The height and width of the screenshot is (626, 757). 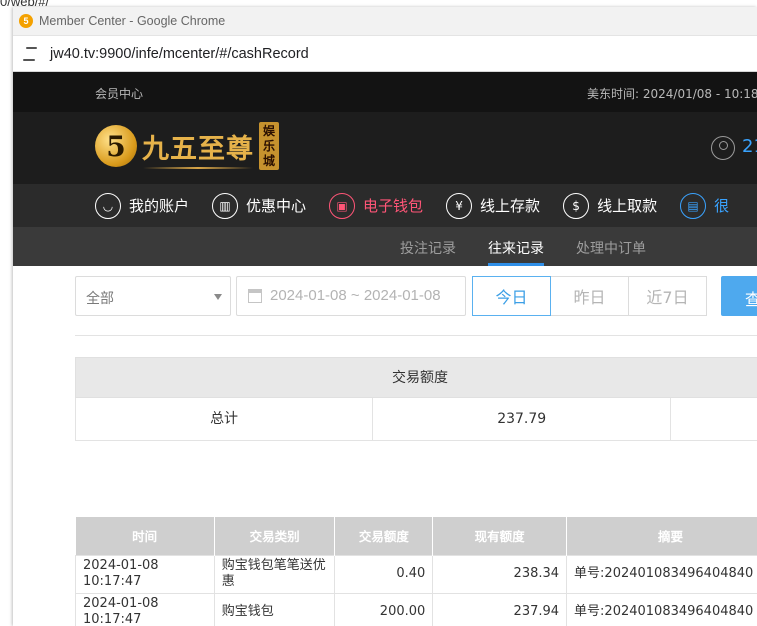 I want to click on deposit-icon: ¥, so click(x=459, y=205).